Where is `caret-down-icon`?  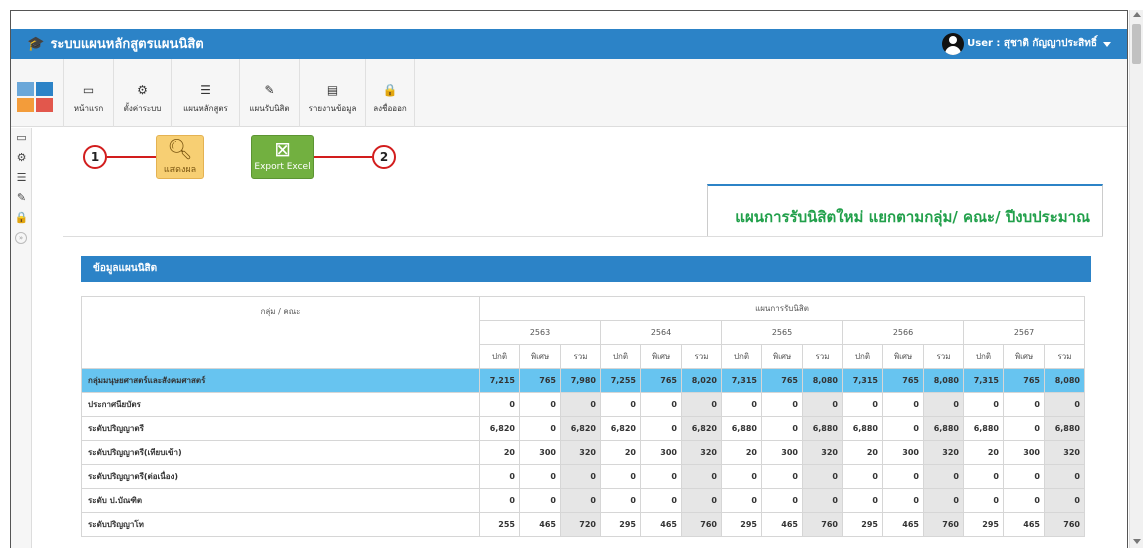
caret-down-icon is located at coordinates (1107, 44).